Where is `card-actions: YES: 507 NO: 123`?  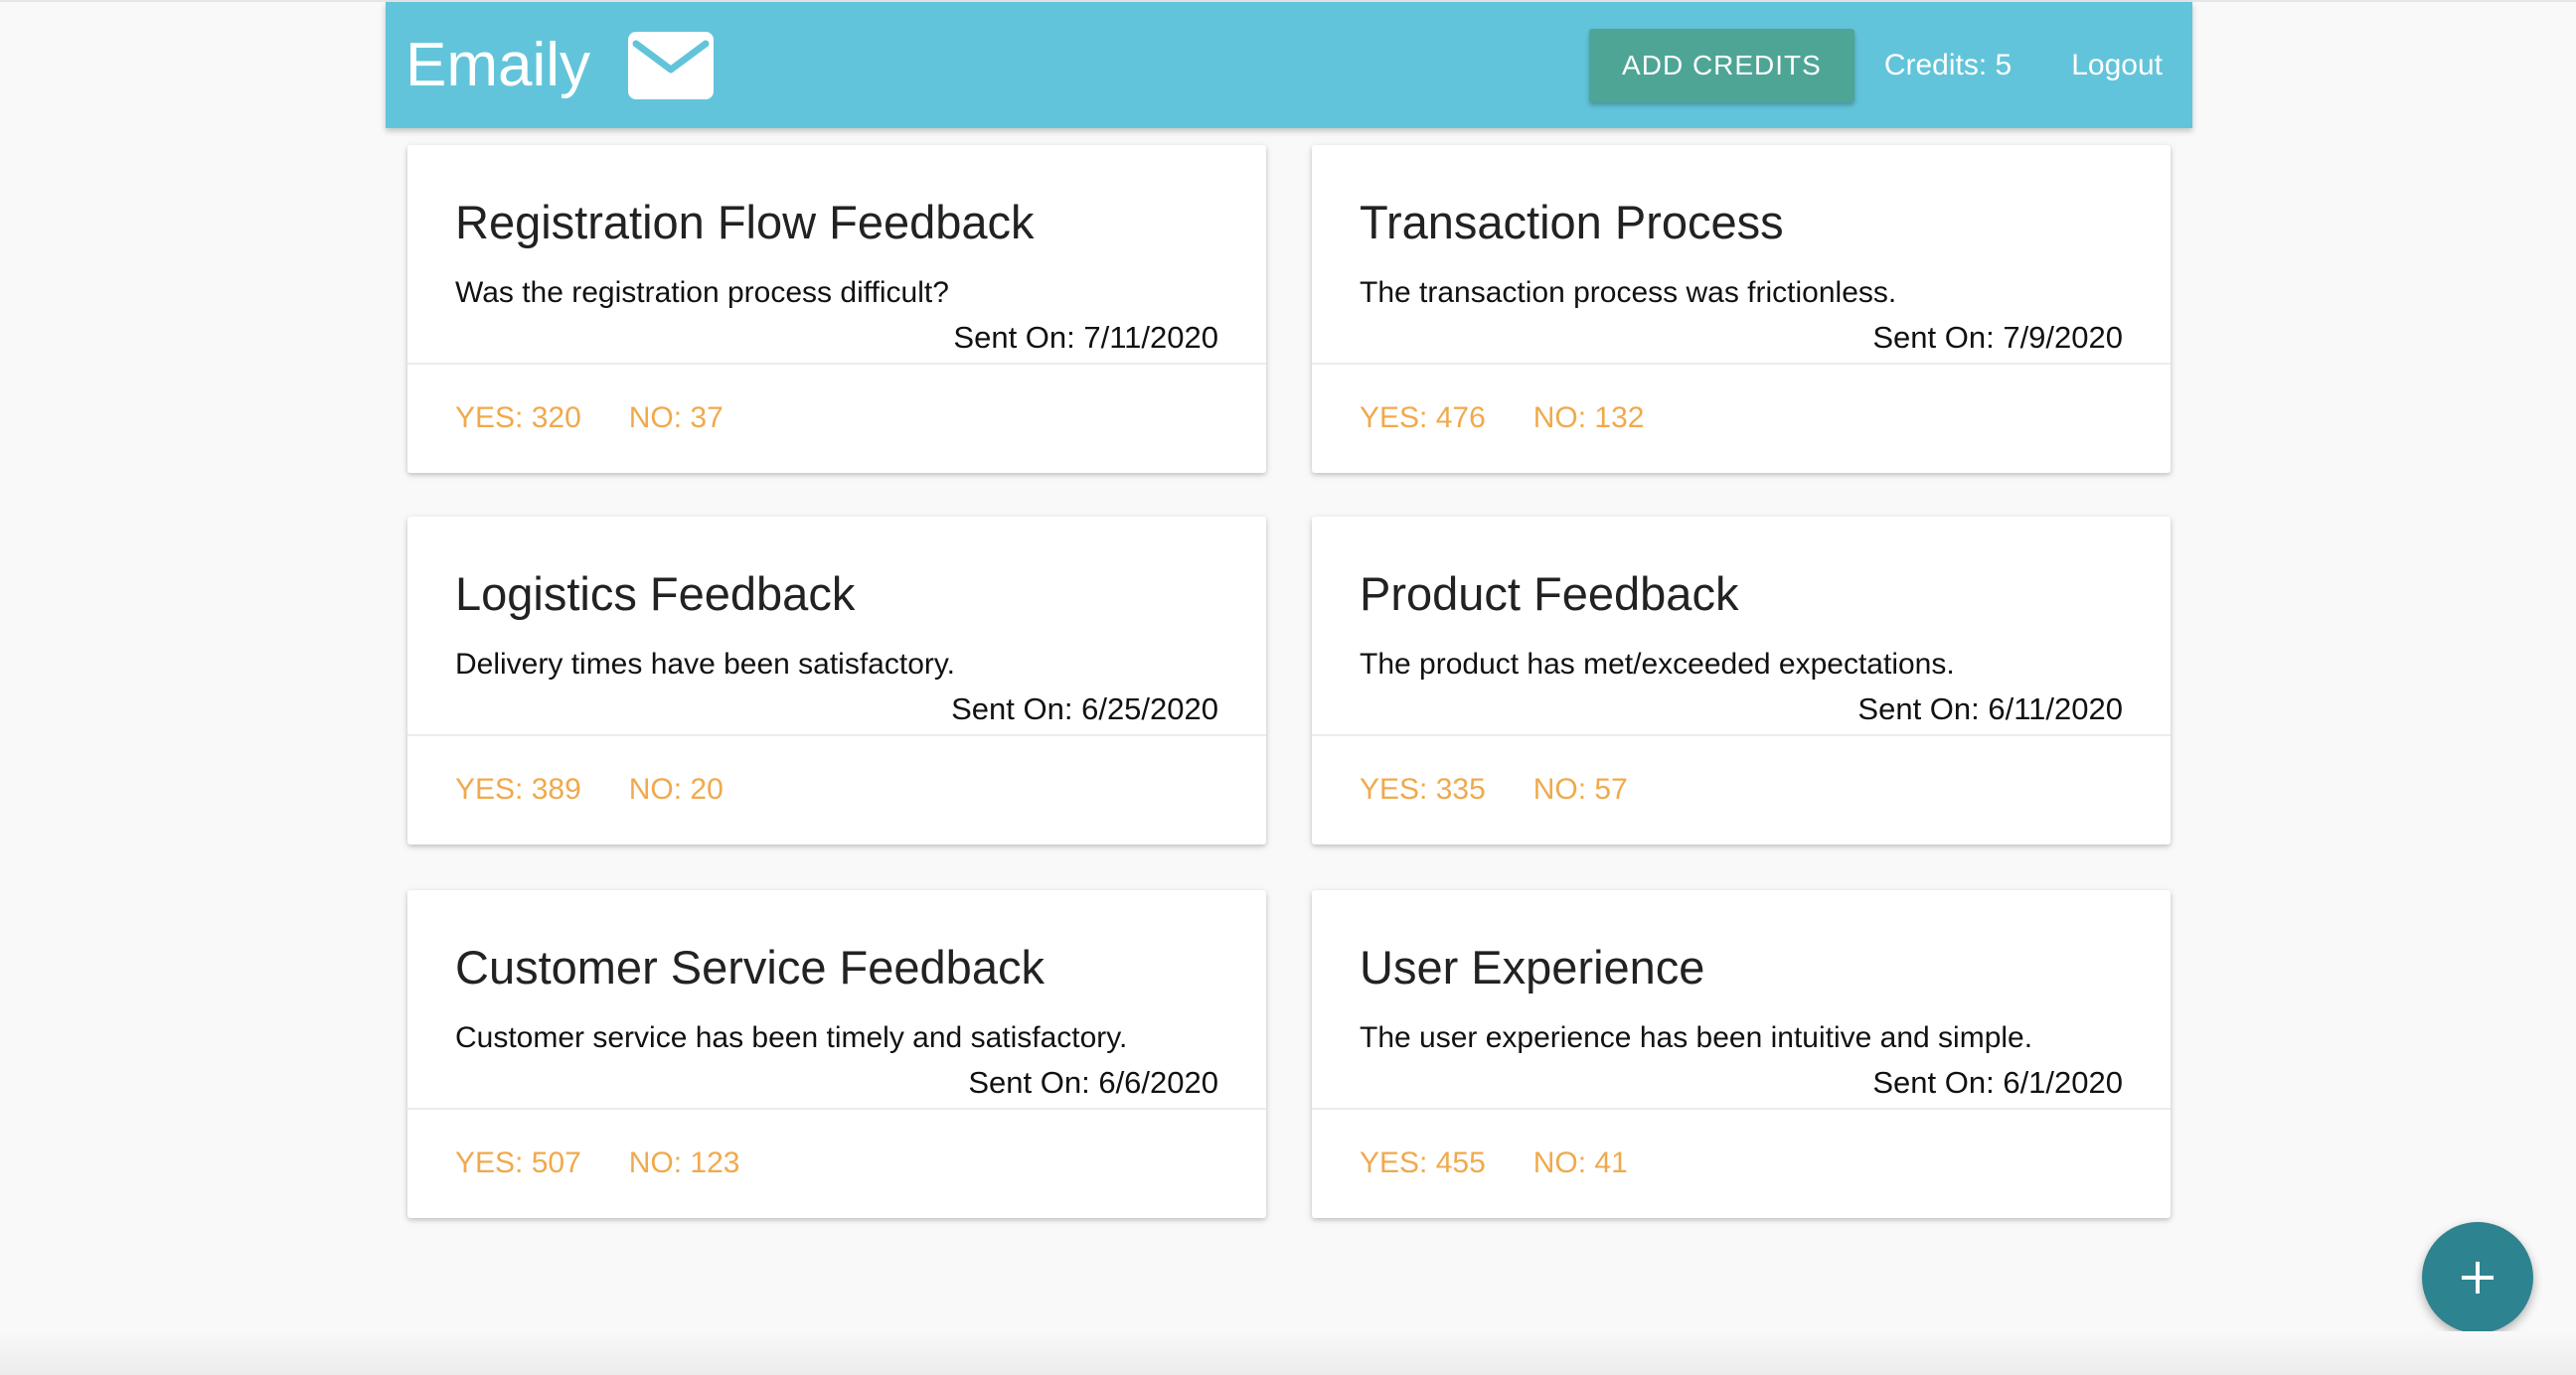
card-actions: YES: 507 NO: 123 is located at coordinates (621, 1163).